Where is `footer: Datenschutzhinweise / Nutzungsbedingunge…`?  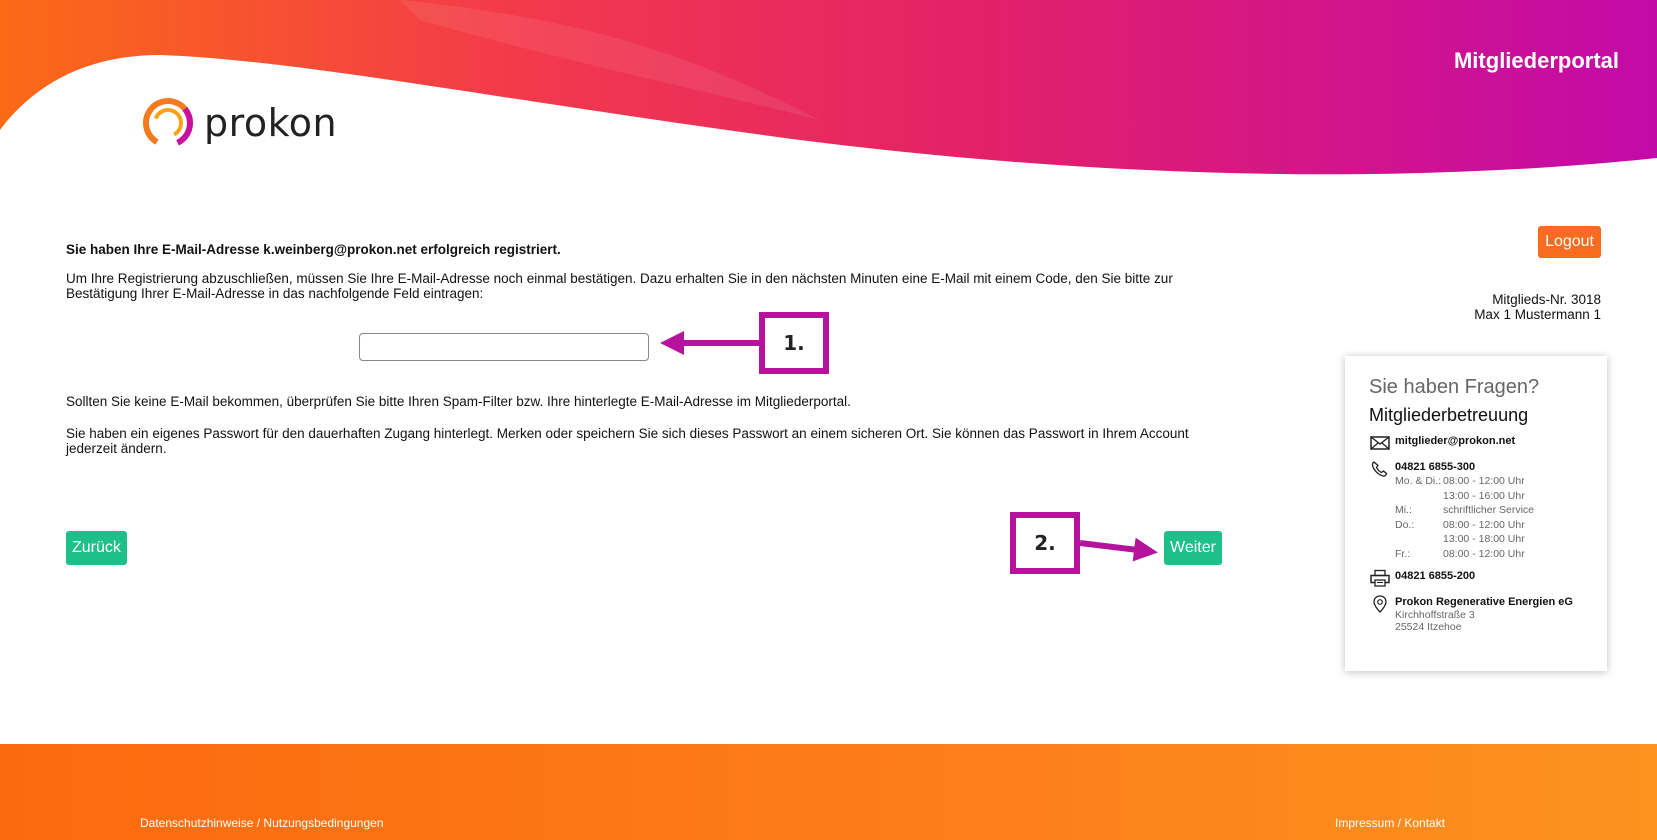
footer: Datenschutzhinweise / Nutzungsbedingunge… is located at coordinates (828, 792).